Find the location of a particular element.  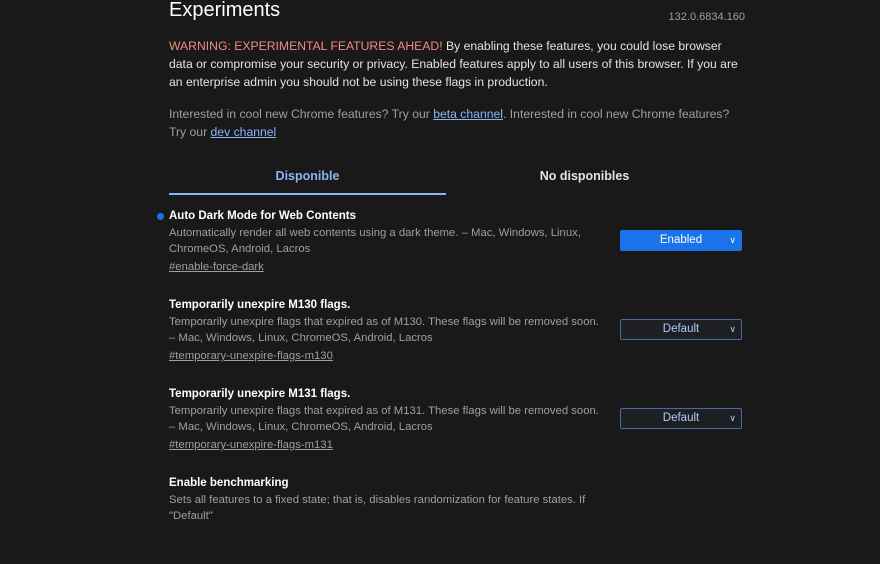

flag-name: Auto Dark Mode for Web Contents is located at coordinates (262, 216).